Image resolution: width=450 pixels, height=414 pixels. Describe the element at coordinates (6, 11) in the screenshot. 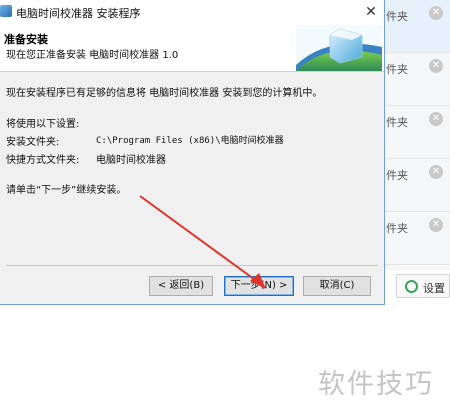

I see `app-icon` at that location.